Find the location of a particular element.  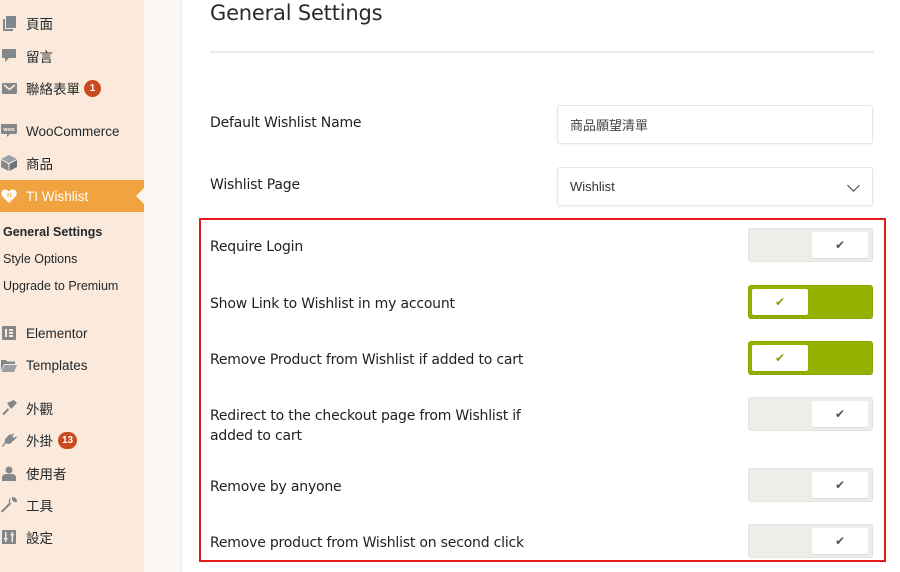

sidebar-item-users: 使用者 is located at coordinates (72, 473).